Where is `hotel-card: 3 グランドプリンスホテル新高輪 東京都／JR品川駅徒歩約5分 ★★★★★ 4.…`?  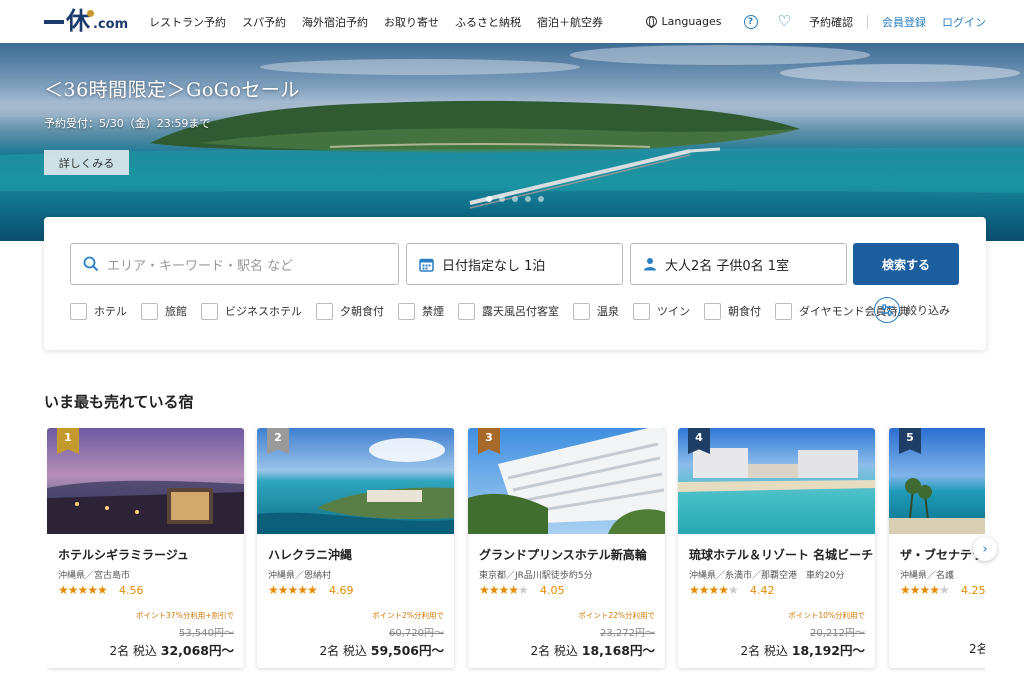
hotel-card: 3 グランドプリンスホテル新高輪 東京都／JR品川駅徒歩約5分 ★★★★★ 4.… is located at coordinates (566, 548).